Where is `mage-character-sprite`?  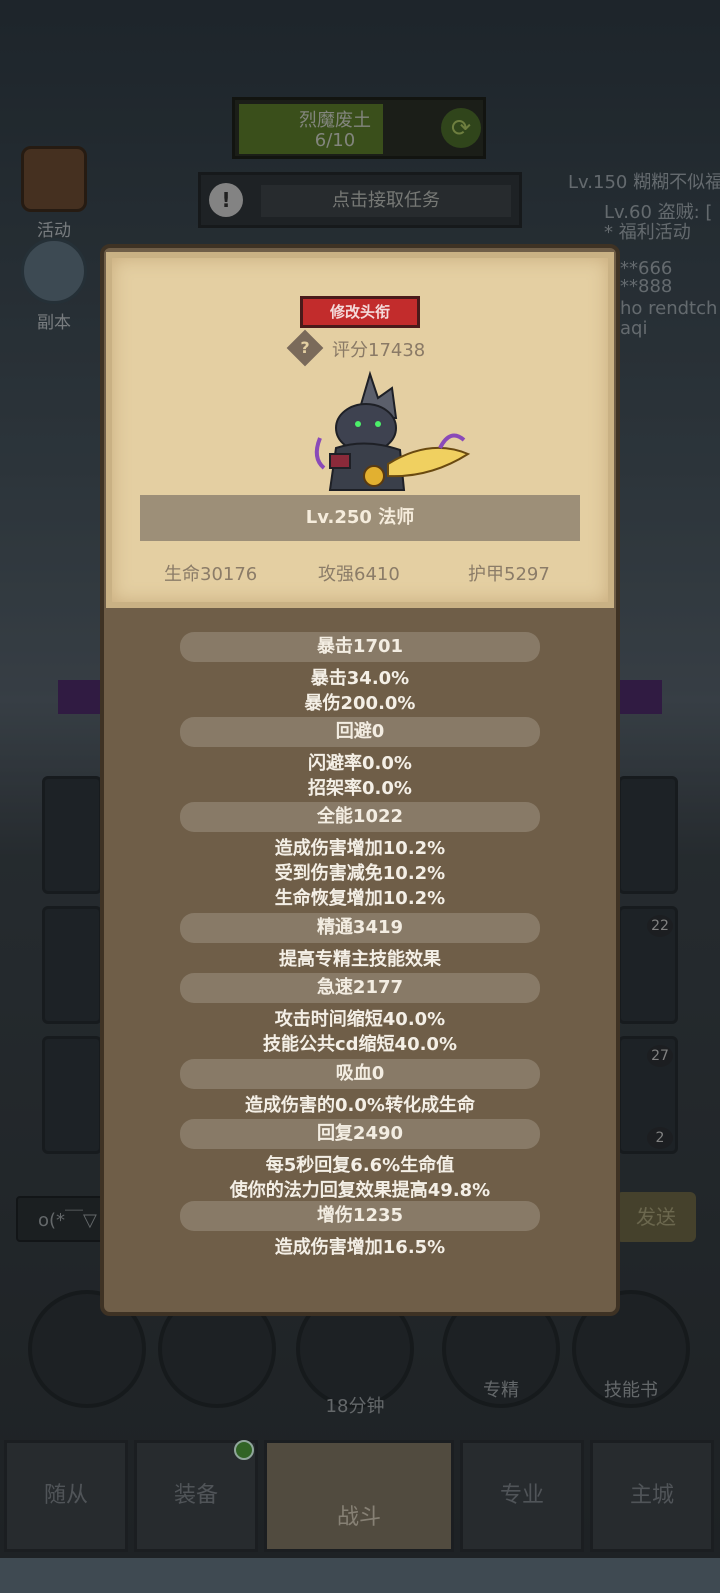
mage-character-sprite is located at coordinates (392, 430).